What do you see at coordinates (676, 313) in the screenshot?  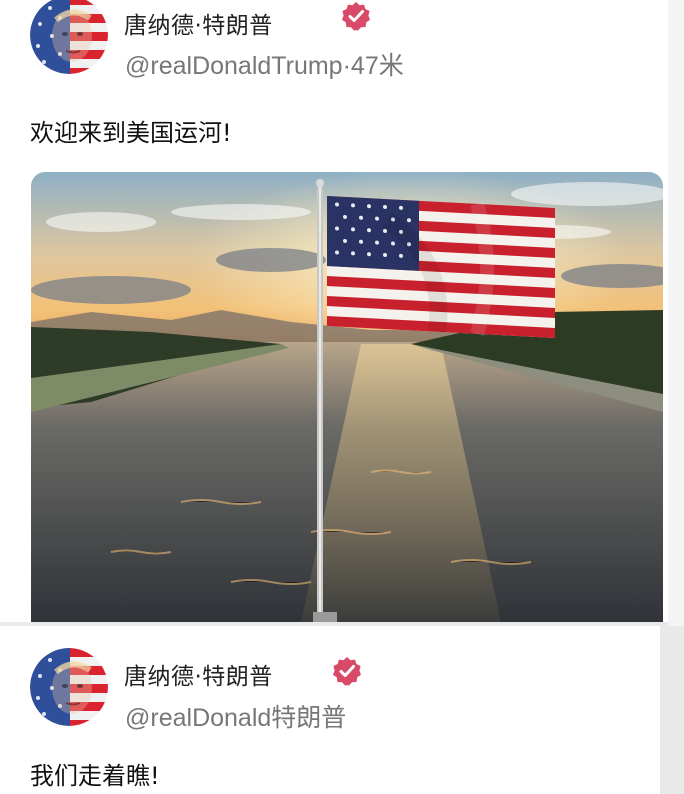 I see `scroll-edge` at bounding box center [676, 313].